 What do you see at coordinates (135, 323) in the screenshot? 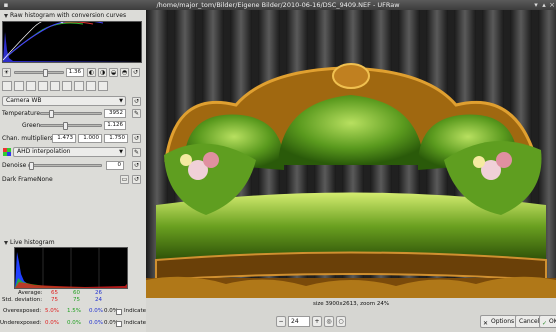
I see `indicate-underexposed-label: Indicate` at bounding box center [135, 323].